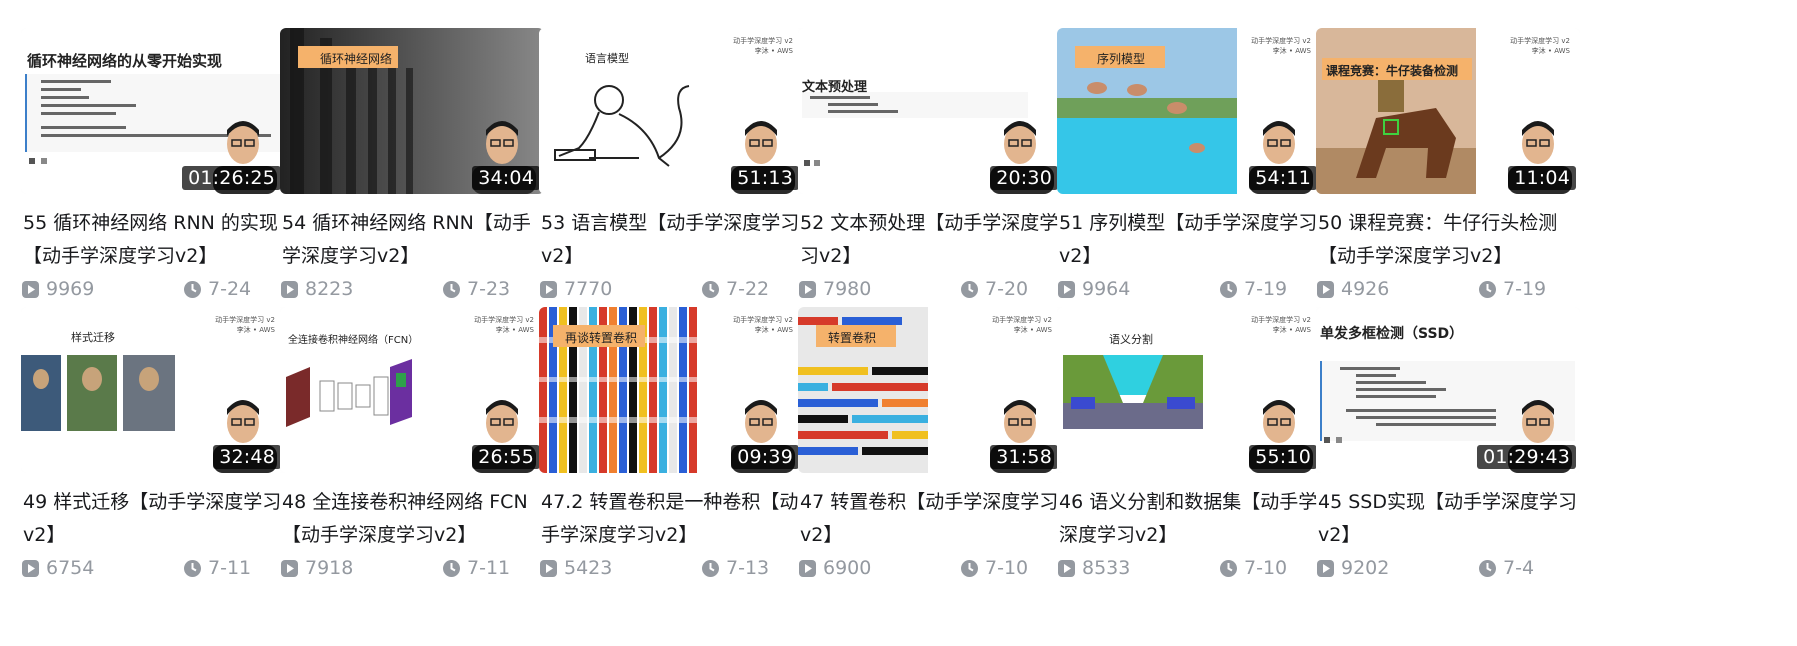  What do you see at coordinates (1448, 390) in the screenshot?
I see `video-thumbnail: 单发多框检测（SSD） 01:29:43` at bounding box center [1448, 390].